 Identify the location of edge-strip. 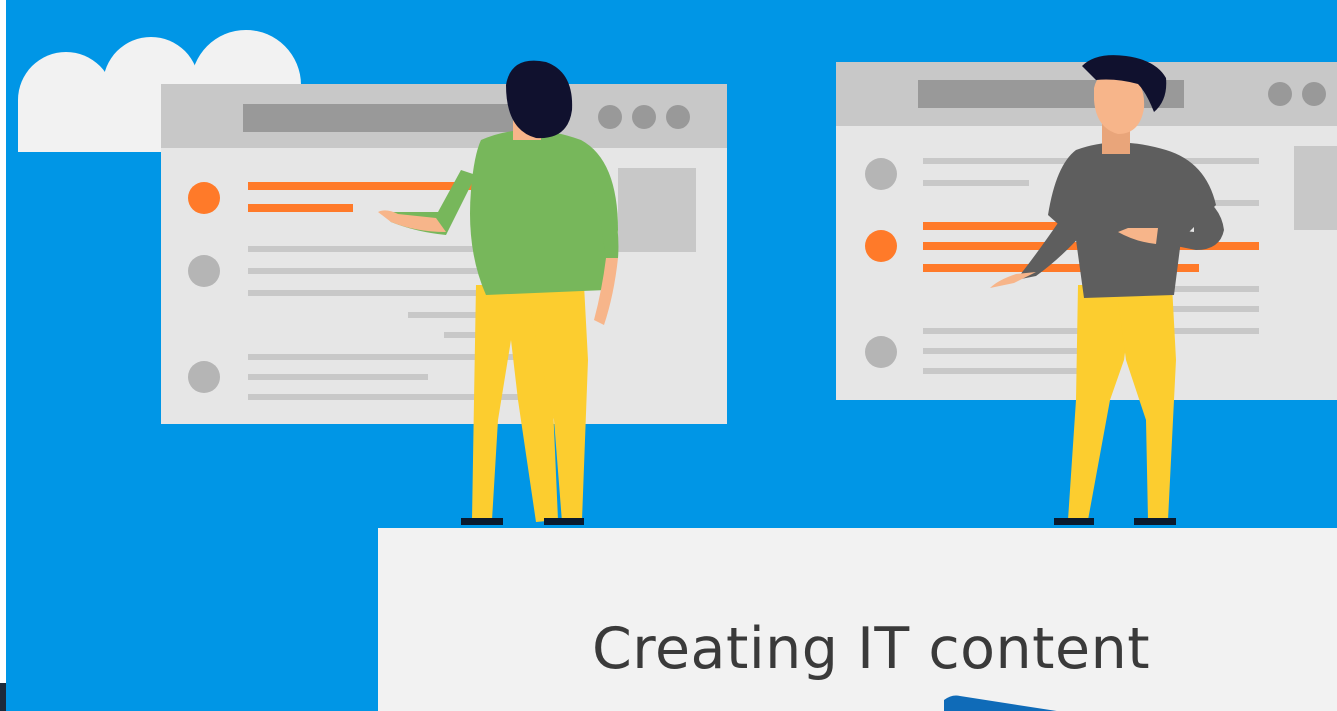
(3, 697).